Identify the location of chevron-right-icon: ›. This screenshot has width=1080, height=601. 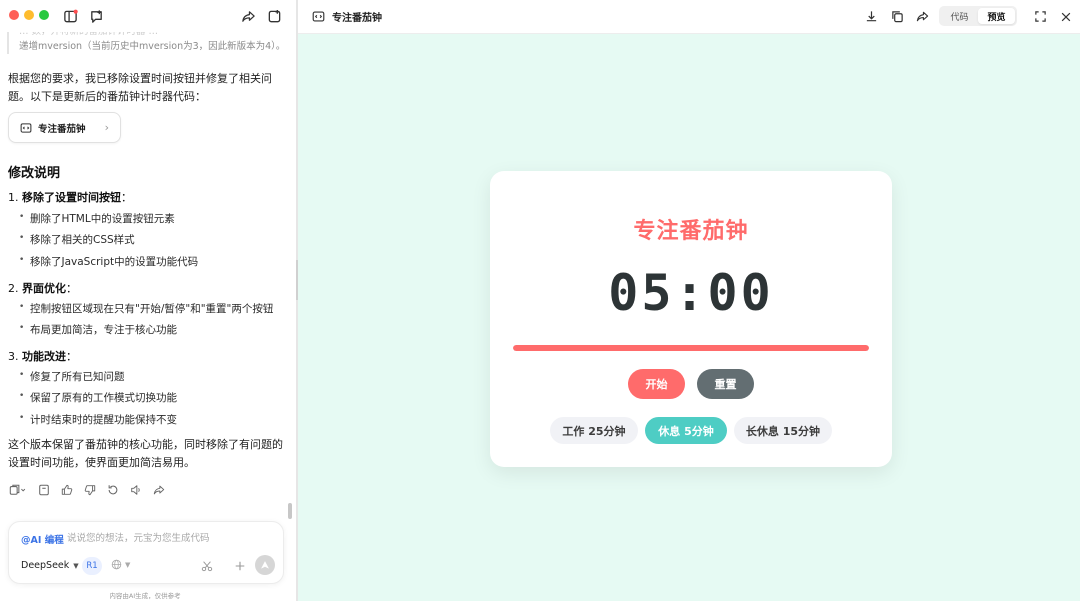
(106, 127).